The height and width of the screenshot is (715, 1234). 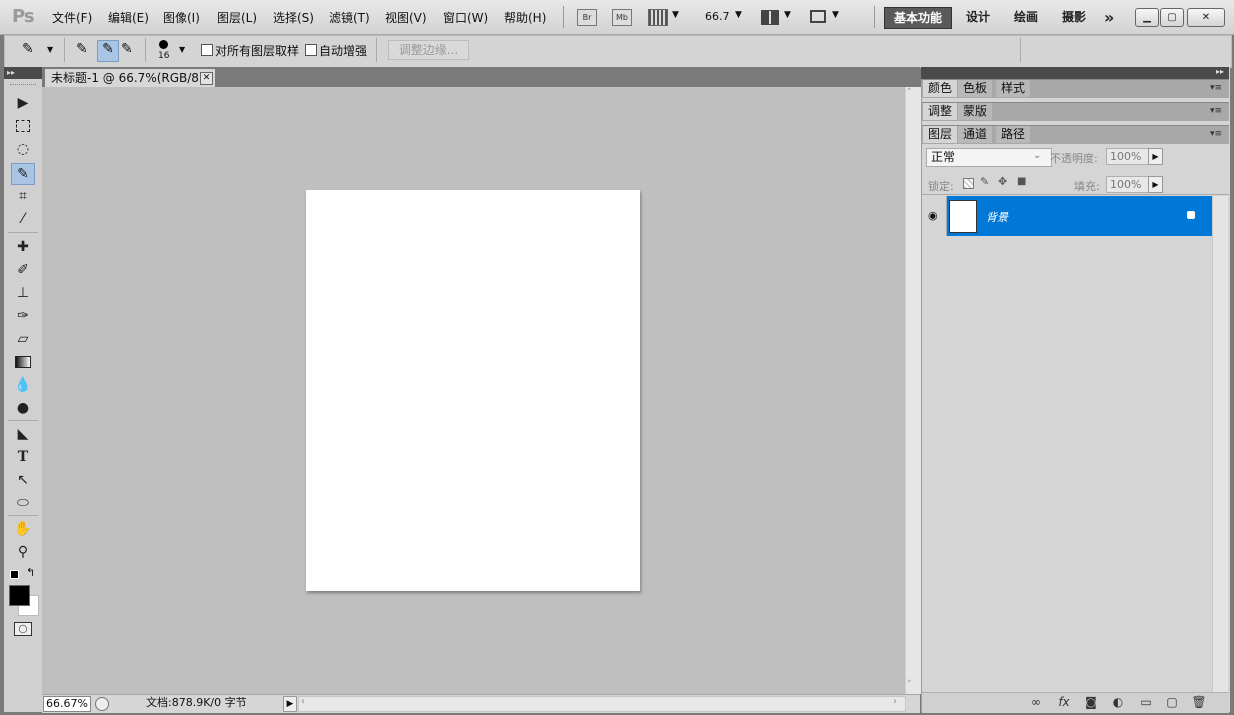 What do you see at coordinates (102, 704) in the screenshot?
I see `document-status-icon` at bounding box center [102, 704].